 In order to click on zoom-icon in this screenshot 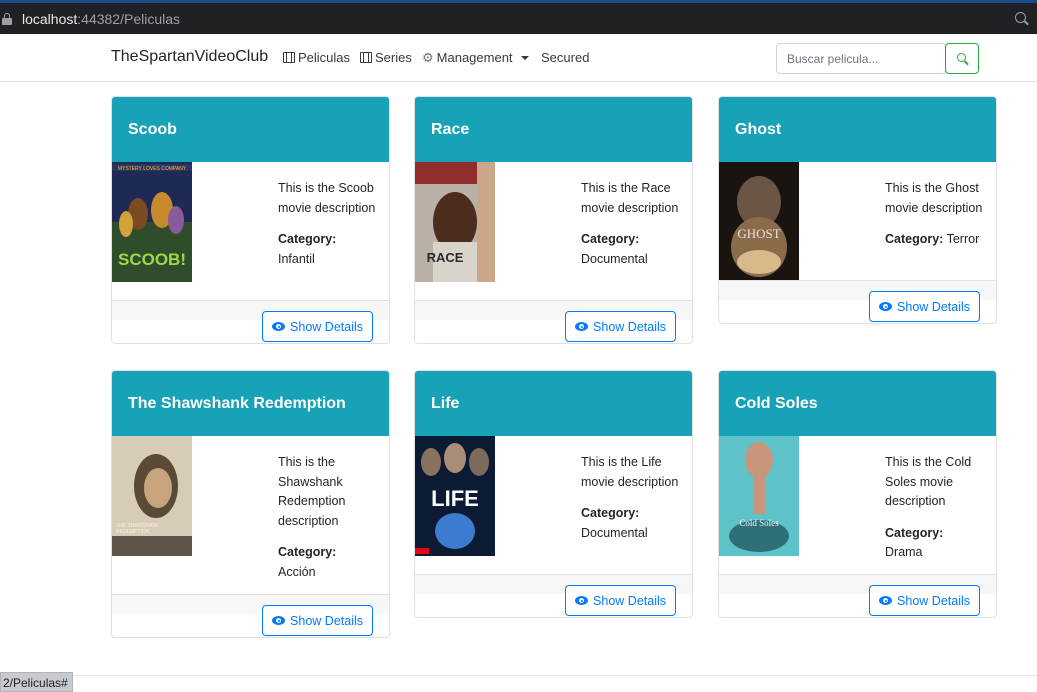, I will do `click(1022, 19)`.